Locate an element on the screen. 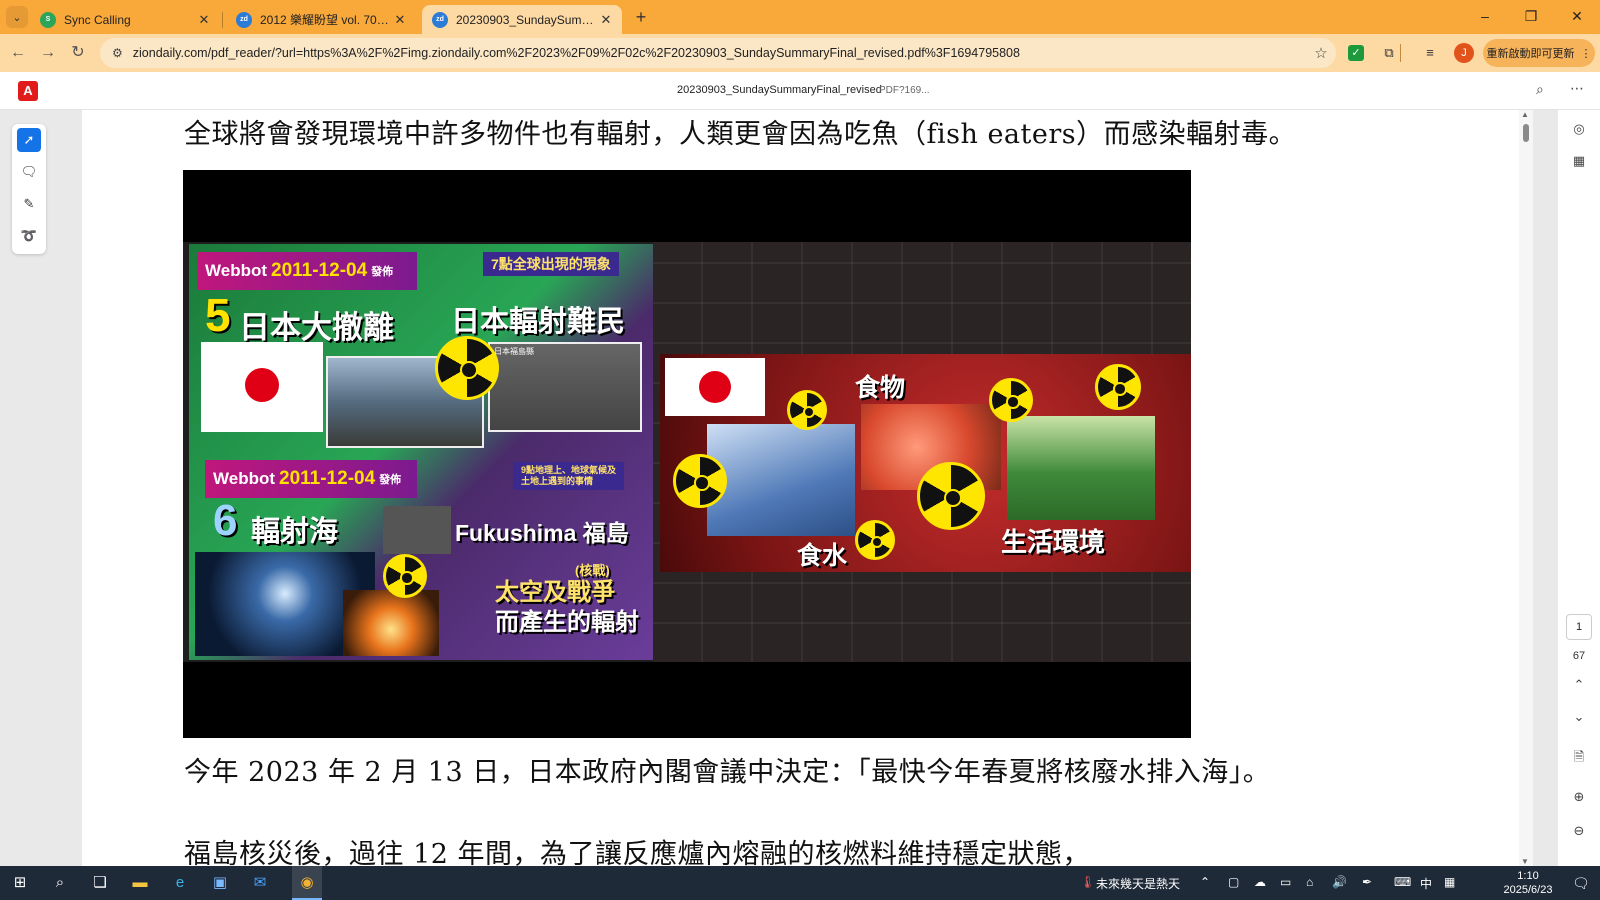 Image resolution: width=1600 pixels, height=900 pixels. meet-now-icon: ▢ is located at coordinates (1233, 882).